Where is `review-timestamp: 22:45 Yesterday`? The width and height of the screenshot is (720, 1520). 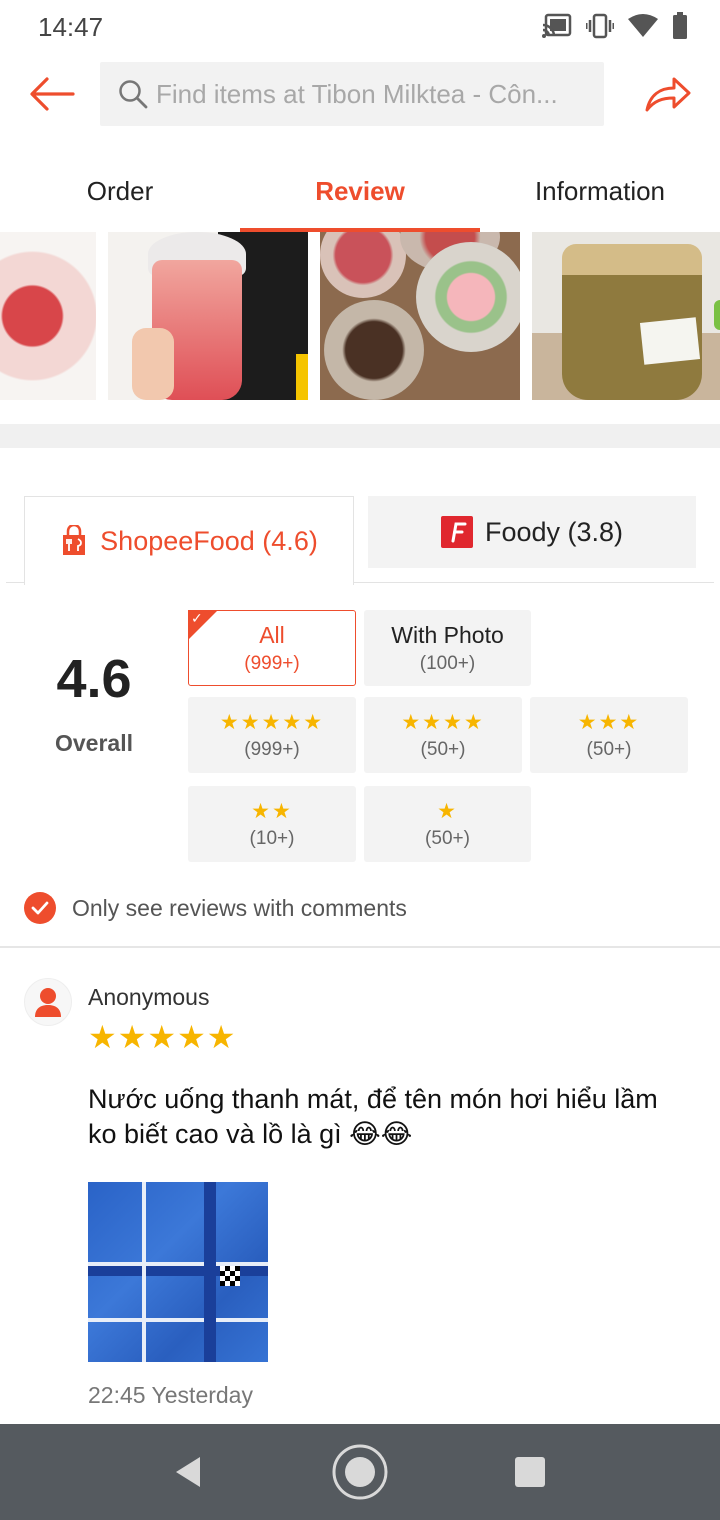 review-timestamp: 22:45 Yesterday is located at coordinates (170, 1395).